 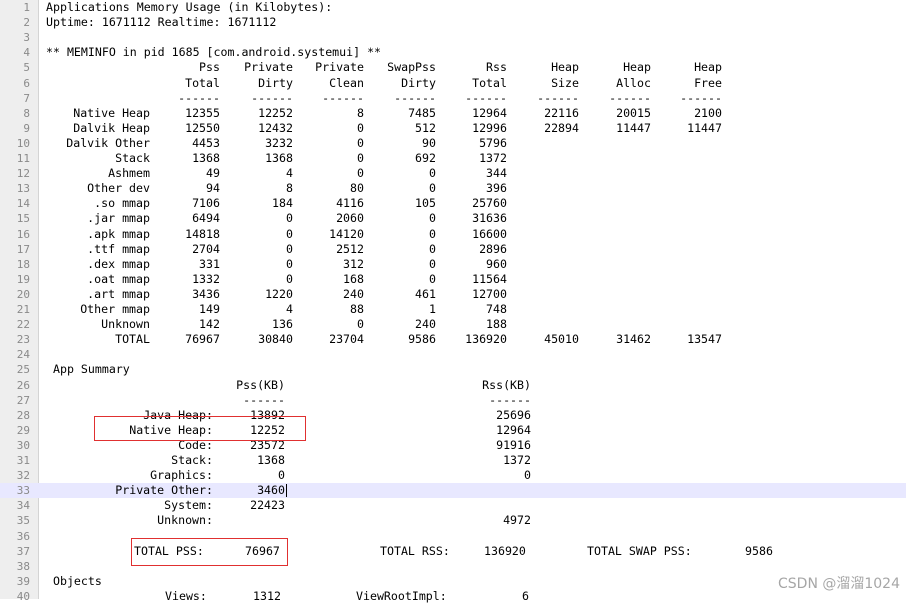 I want to click on editor-line: 36, so click(x=453, y=536).